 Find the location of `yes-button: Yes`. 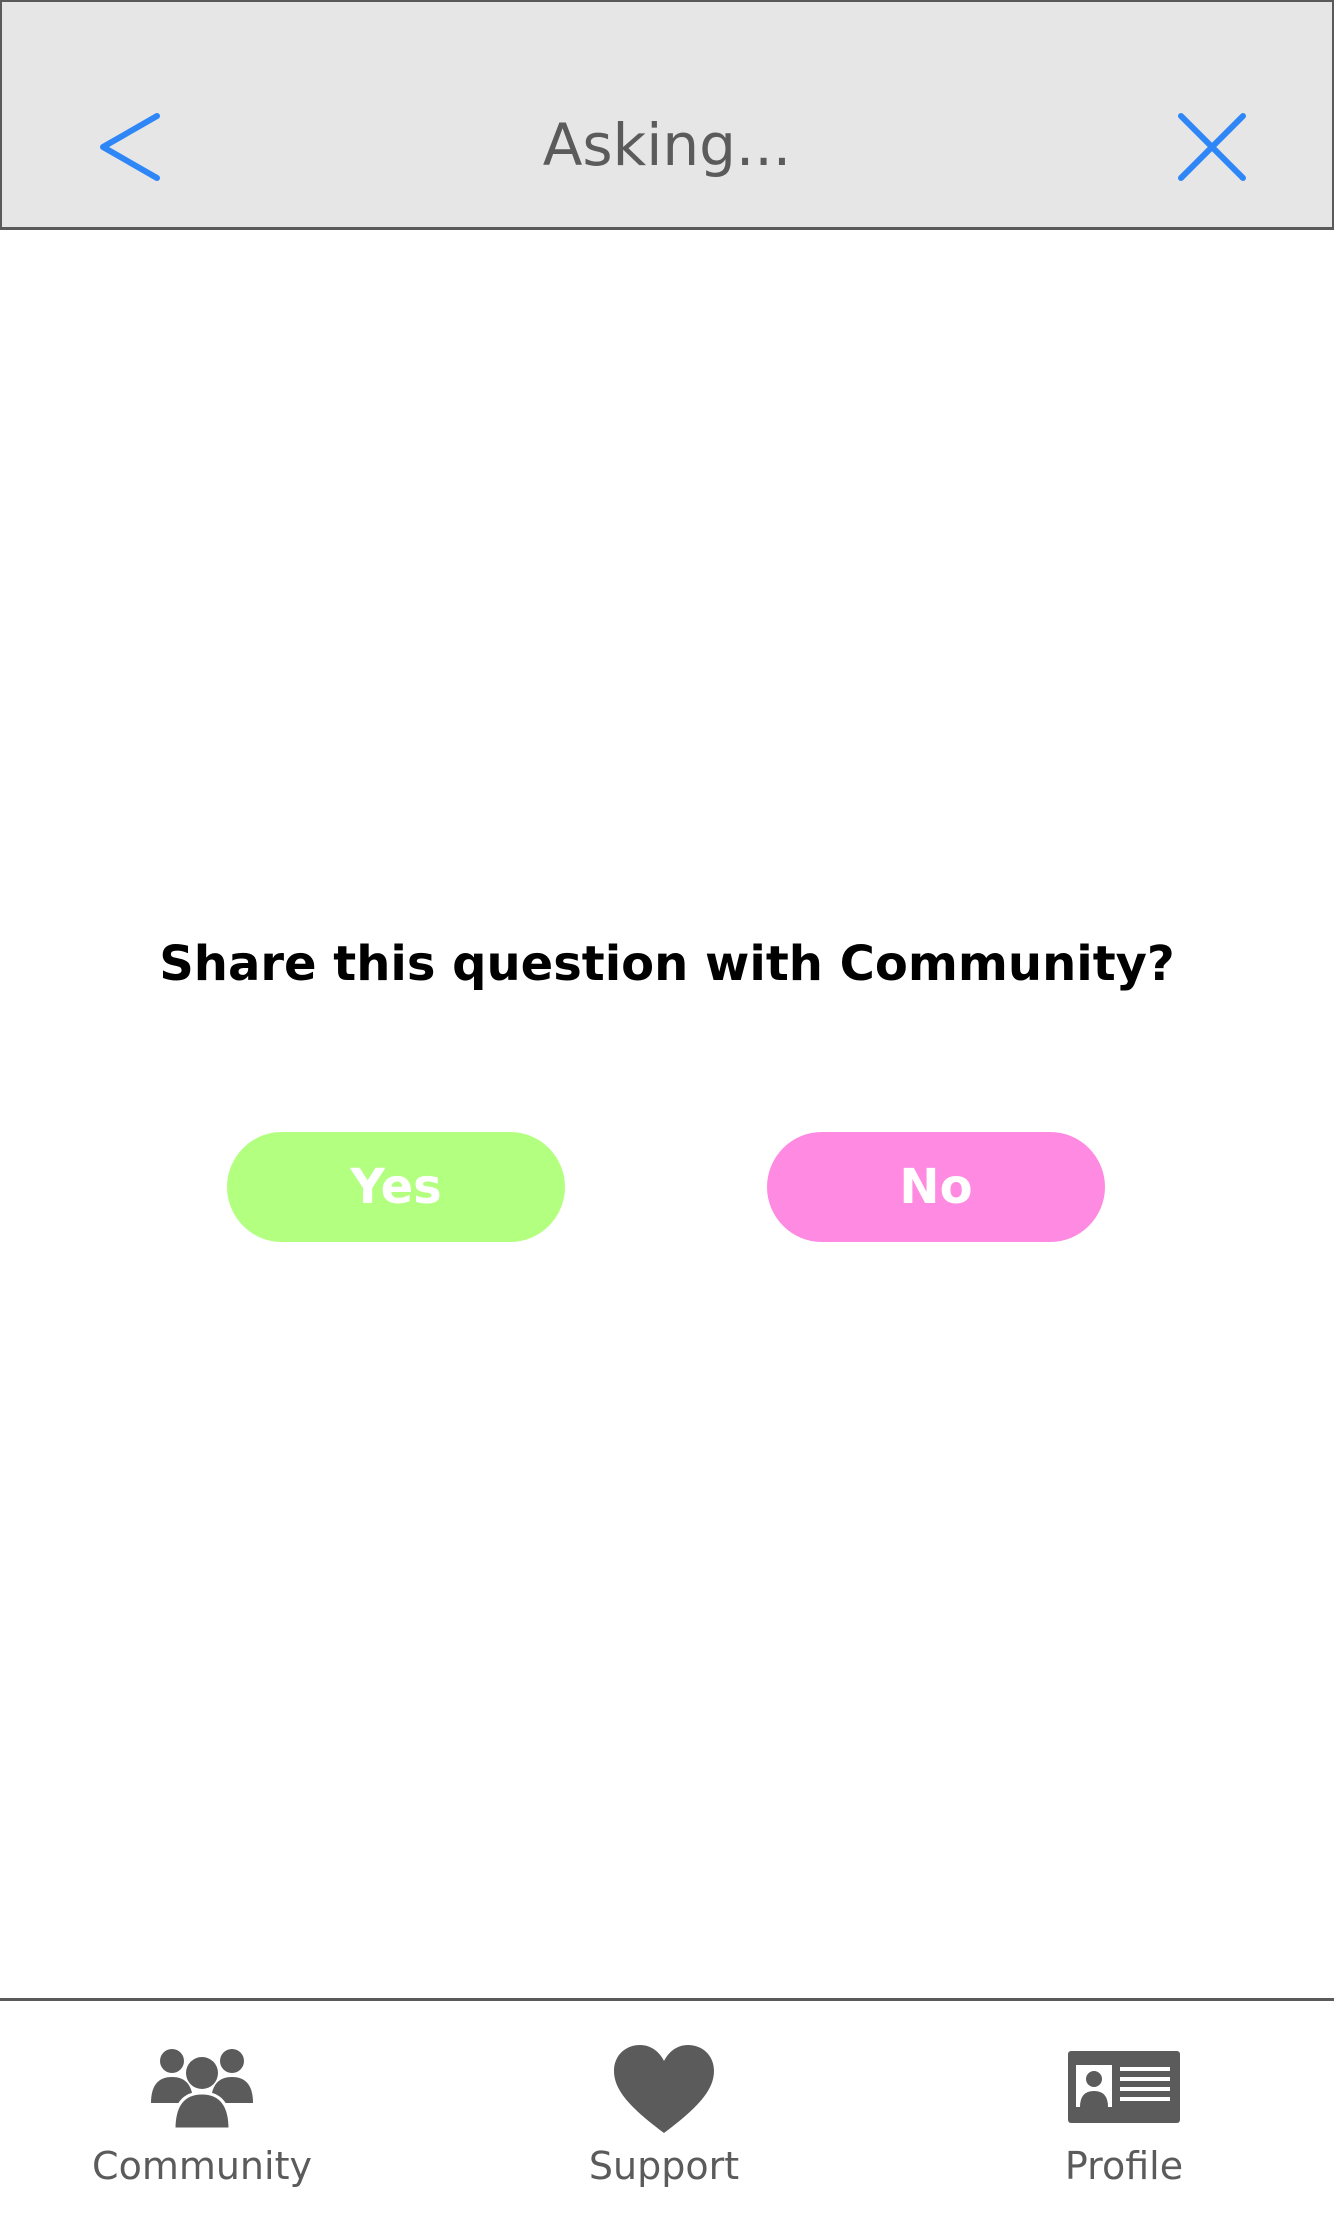

yes-button: Yes is located at coordinates (396, 1187).